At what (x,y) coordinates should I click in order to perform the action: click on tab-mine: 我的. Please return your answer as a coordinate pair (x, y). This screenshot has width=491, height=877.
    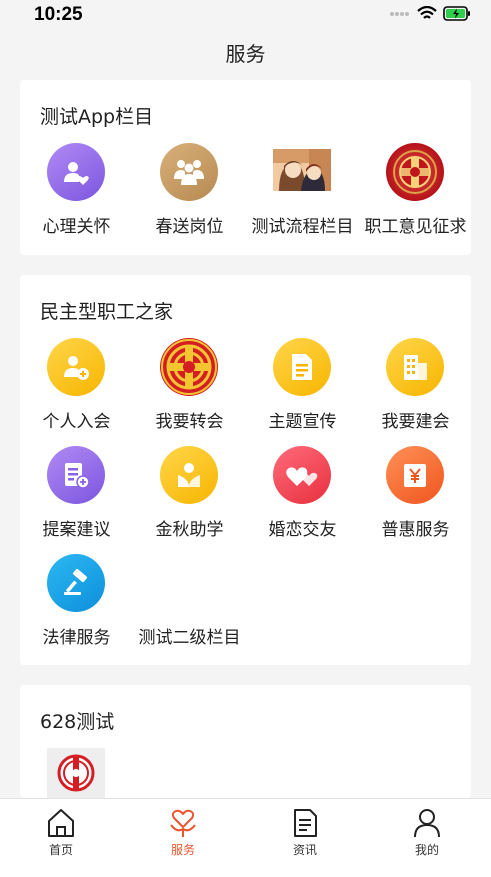
    Looking at the image, I should click on (427, 838).